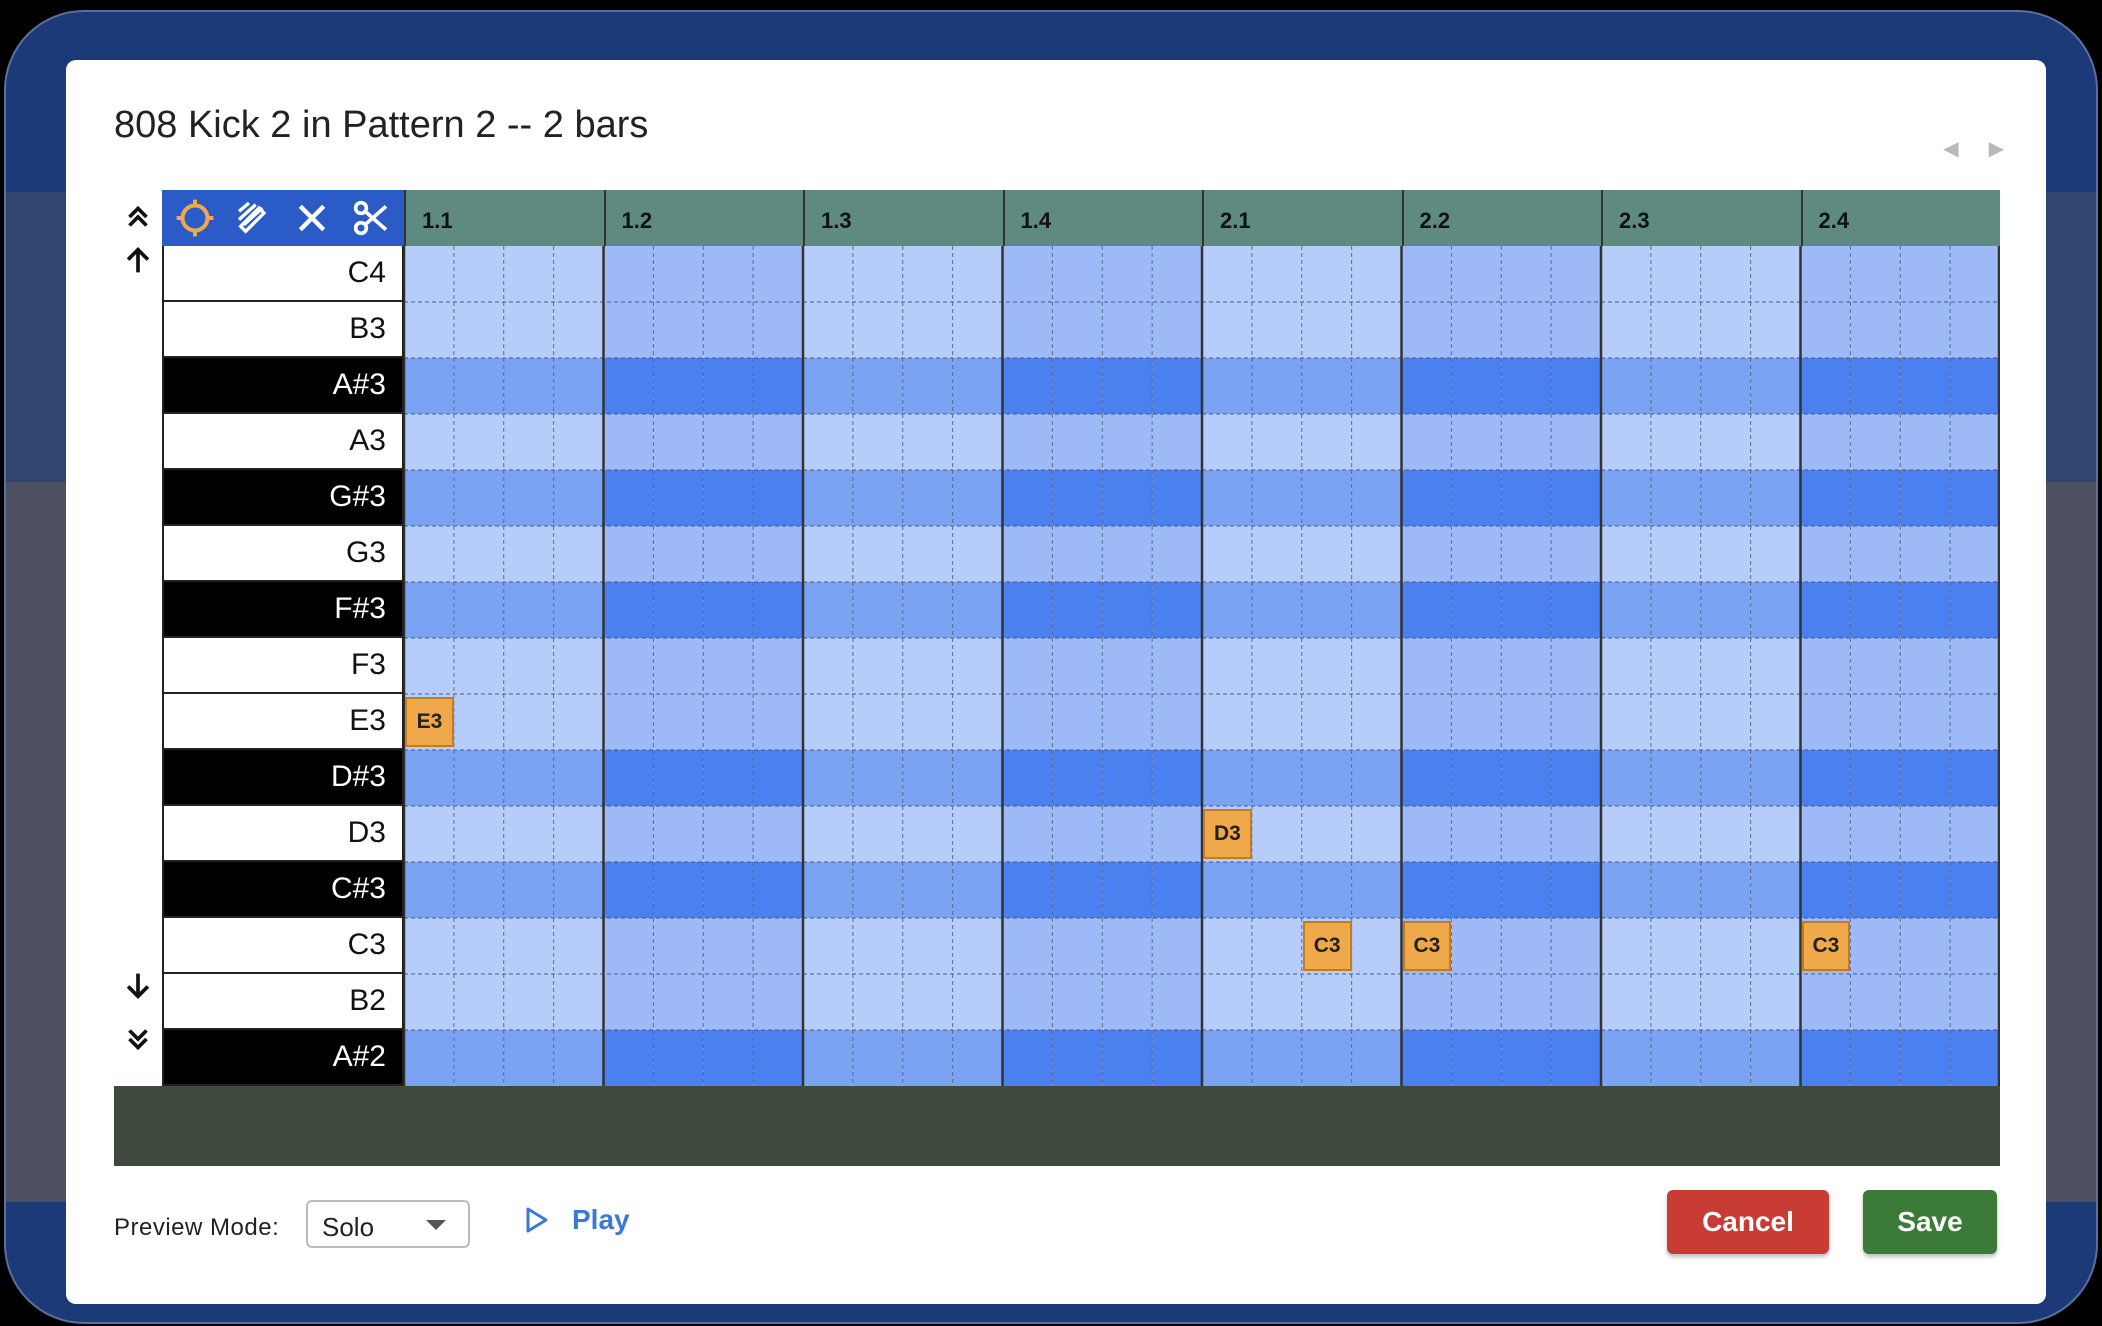 This screenshot has width=2102, height=1326. What do you see at coordinates (283, 330) in the screenshot?
I see `piano-key: B3` at bounding box center [283, 330].